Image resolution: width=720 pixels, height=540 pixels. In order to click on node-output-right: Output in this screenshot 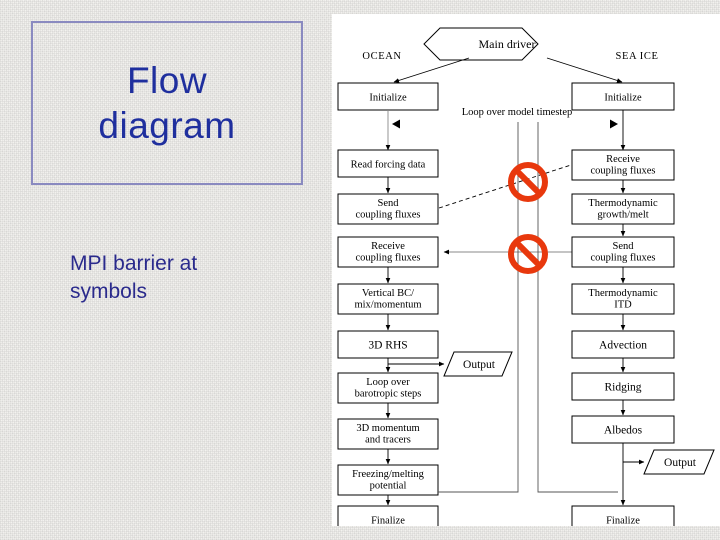, I will do `click(679, 462)`.